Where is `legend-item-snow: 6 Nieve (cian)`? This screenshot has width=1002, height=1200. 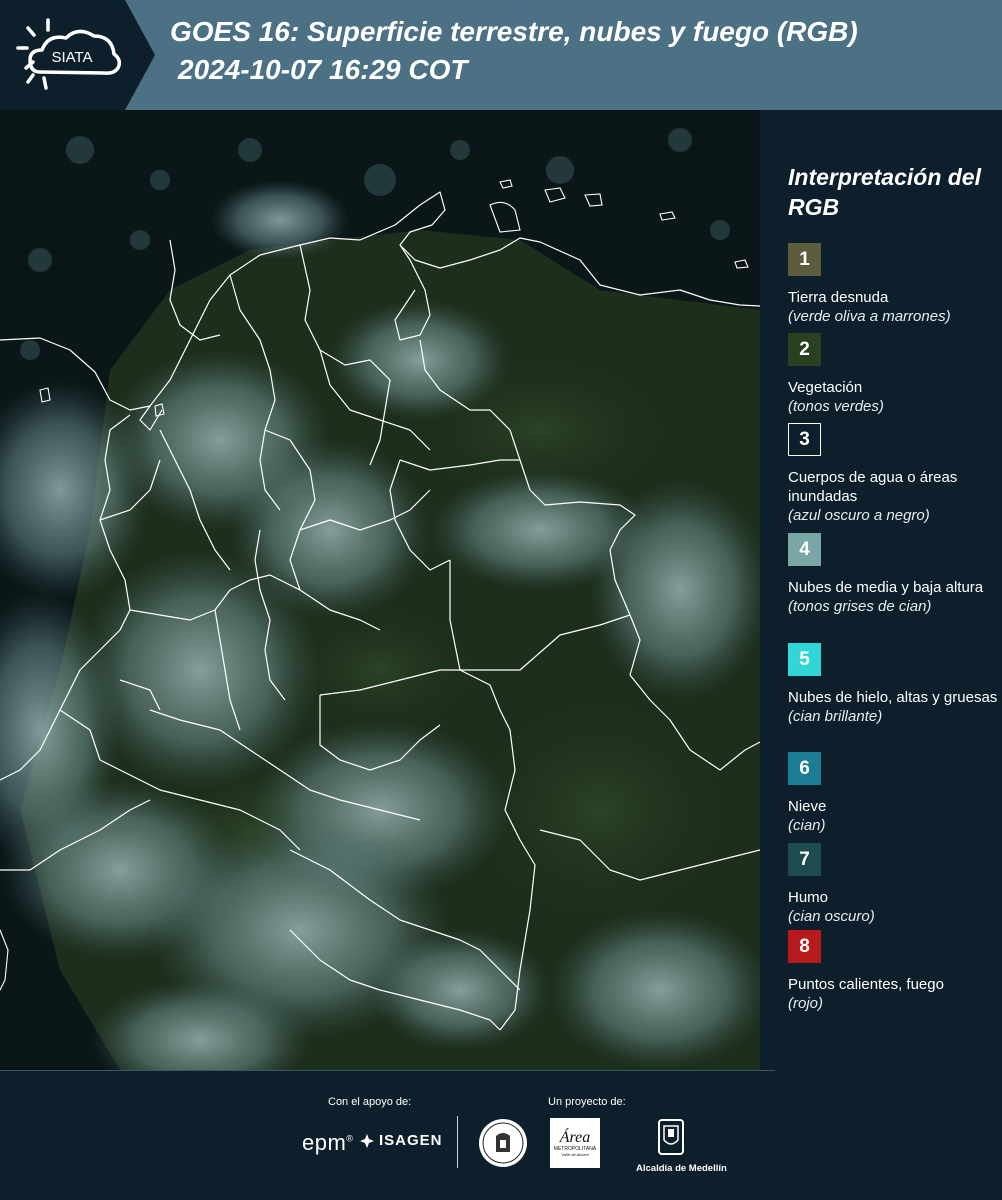
legend-item-snow: 6 Nieve (cian) is located at coordinates (893, 793).